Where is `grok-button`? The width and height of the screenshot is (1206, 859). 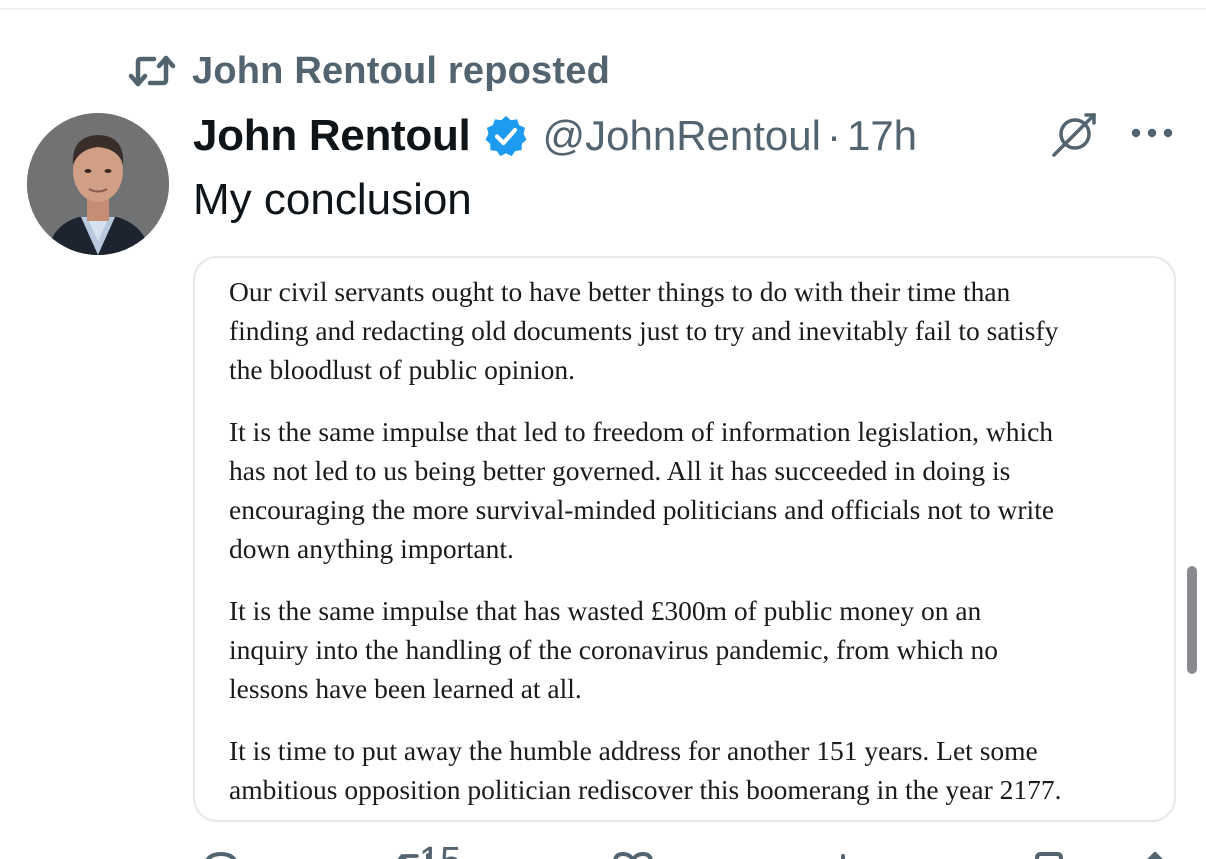 grok-button is located at coordinates (1075, 136).